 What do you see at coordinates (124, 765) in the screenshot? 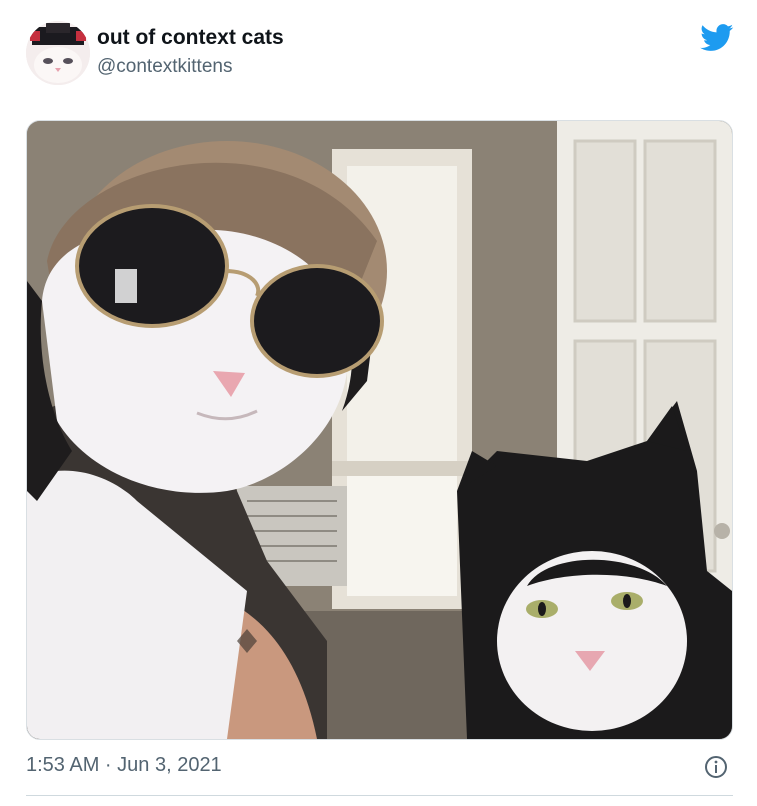
I see `tweet-timestamp: 1:53 AM · Jun 3, 2021` at bounding box center [124, 765].